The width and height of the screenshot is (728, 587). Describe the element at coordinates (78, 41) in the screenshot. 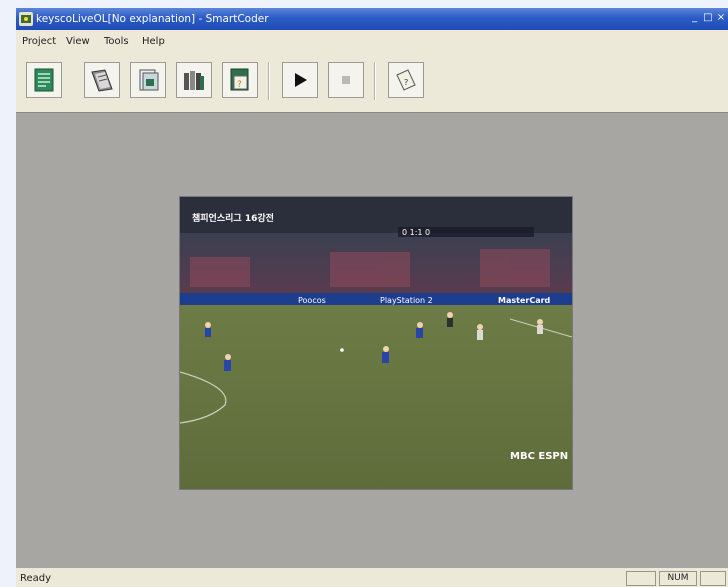

I see `menu-view: View` at that location.